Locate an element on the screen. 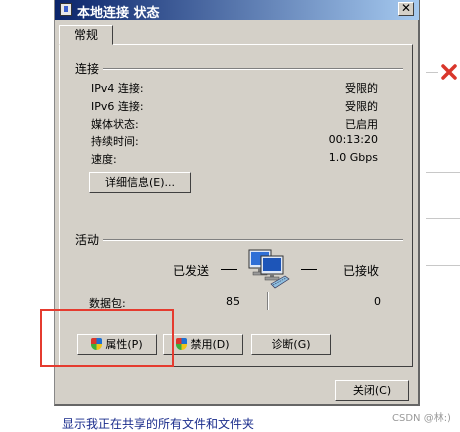  ipv6-value: 受限的 is located at coordinates (361, 106).